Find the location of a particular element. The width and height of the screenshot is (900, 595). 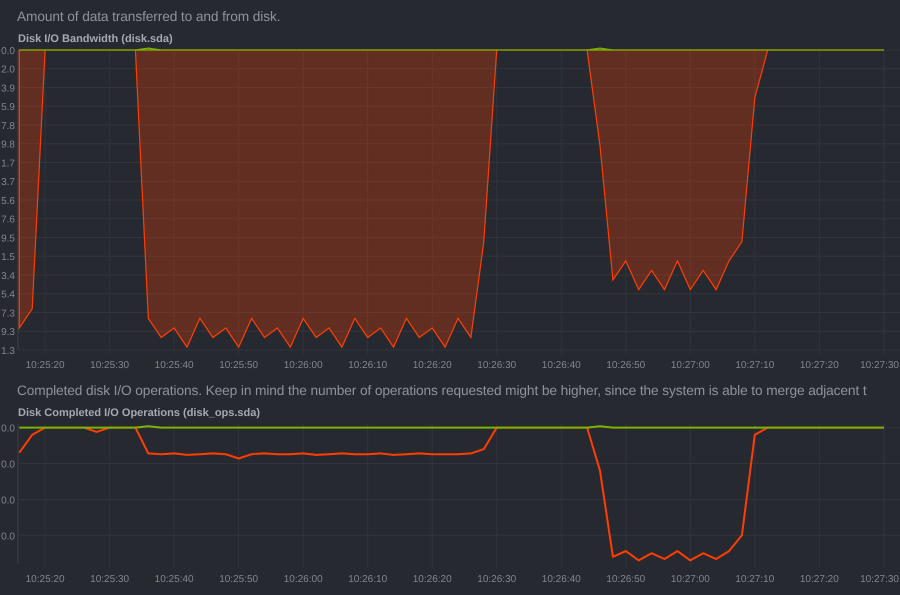

axis-tick-label: 5.9 is located at coordinates (8, 108).